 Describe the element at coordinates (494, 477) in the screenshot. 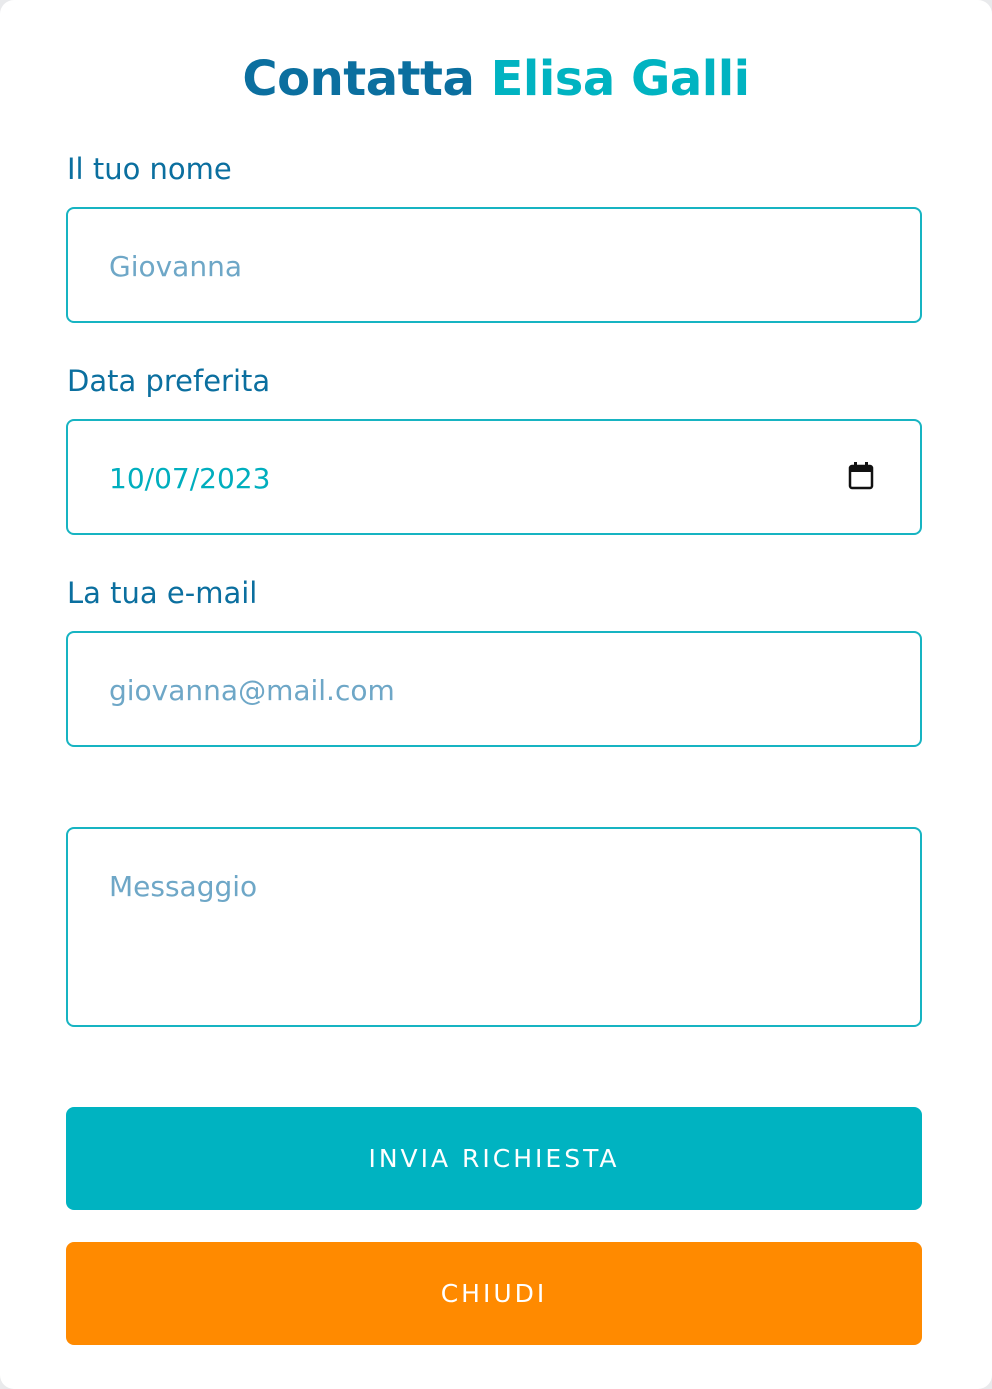

I see `date-input: 10/07/2023` at that location.